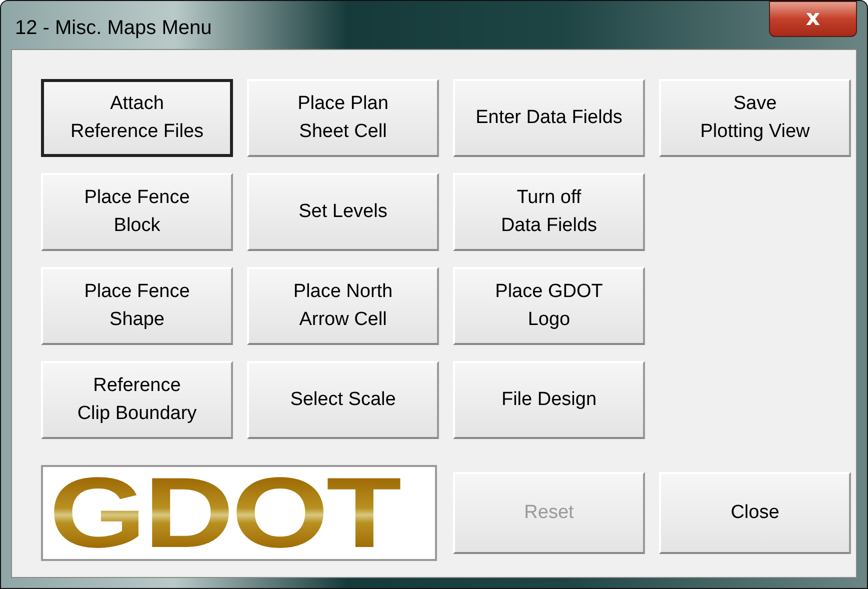 The width and height of the screenshot is (868, 589). Describe the element at coordinates (137, 400) in the screenshot. I see `menu-button: Reference Clip Boundary` at that location.